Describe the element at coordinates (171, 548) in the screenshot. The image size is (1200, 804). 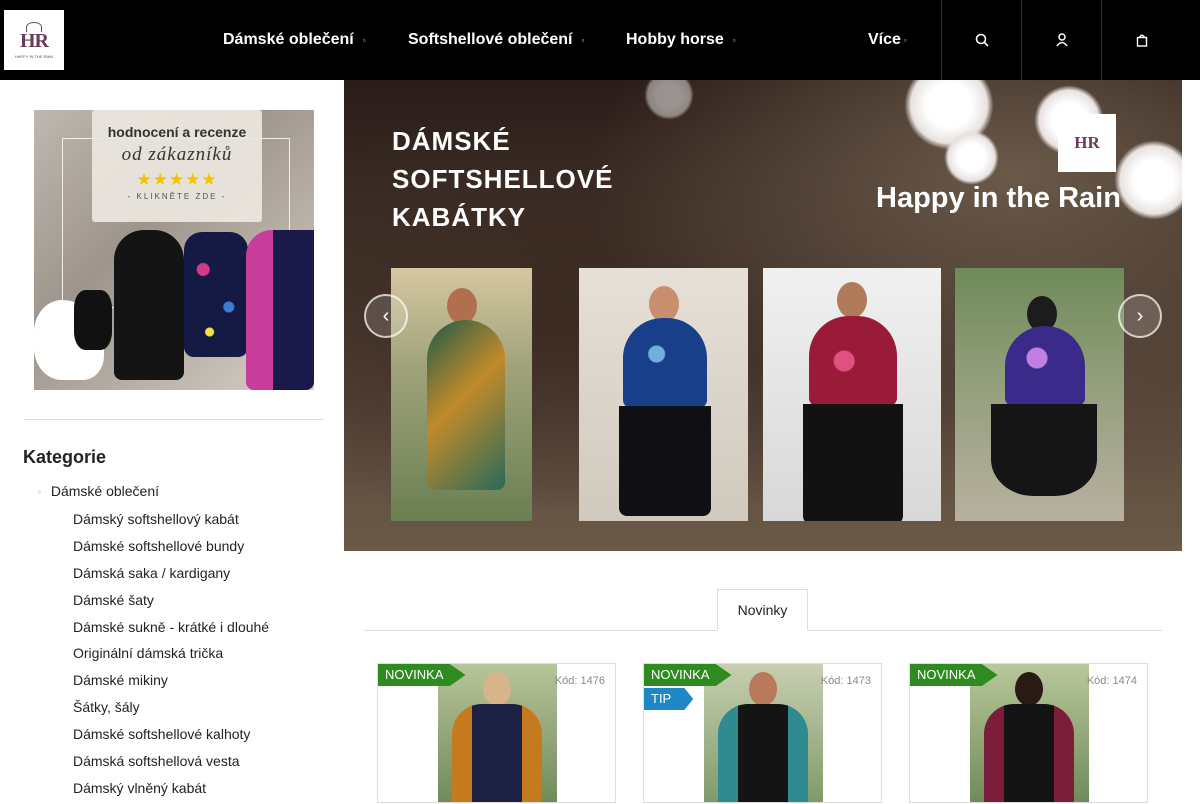
I see `subcategory-item: Dámské softshellové bundy` at that location.